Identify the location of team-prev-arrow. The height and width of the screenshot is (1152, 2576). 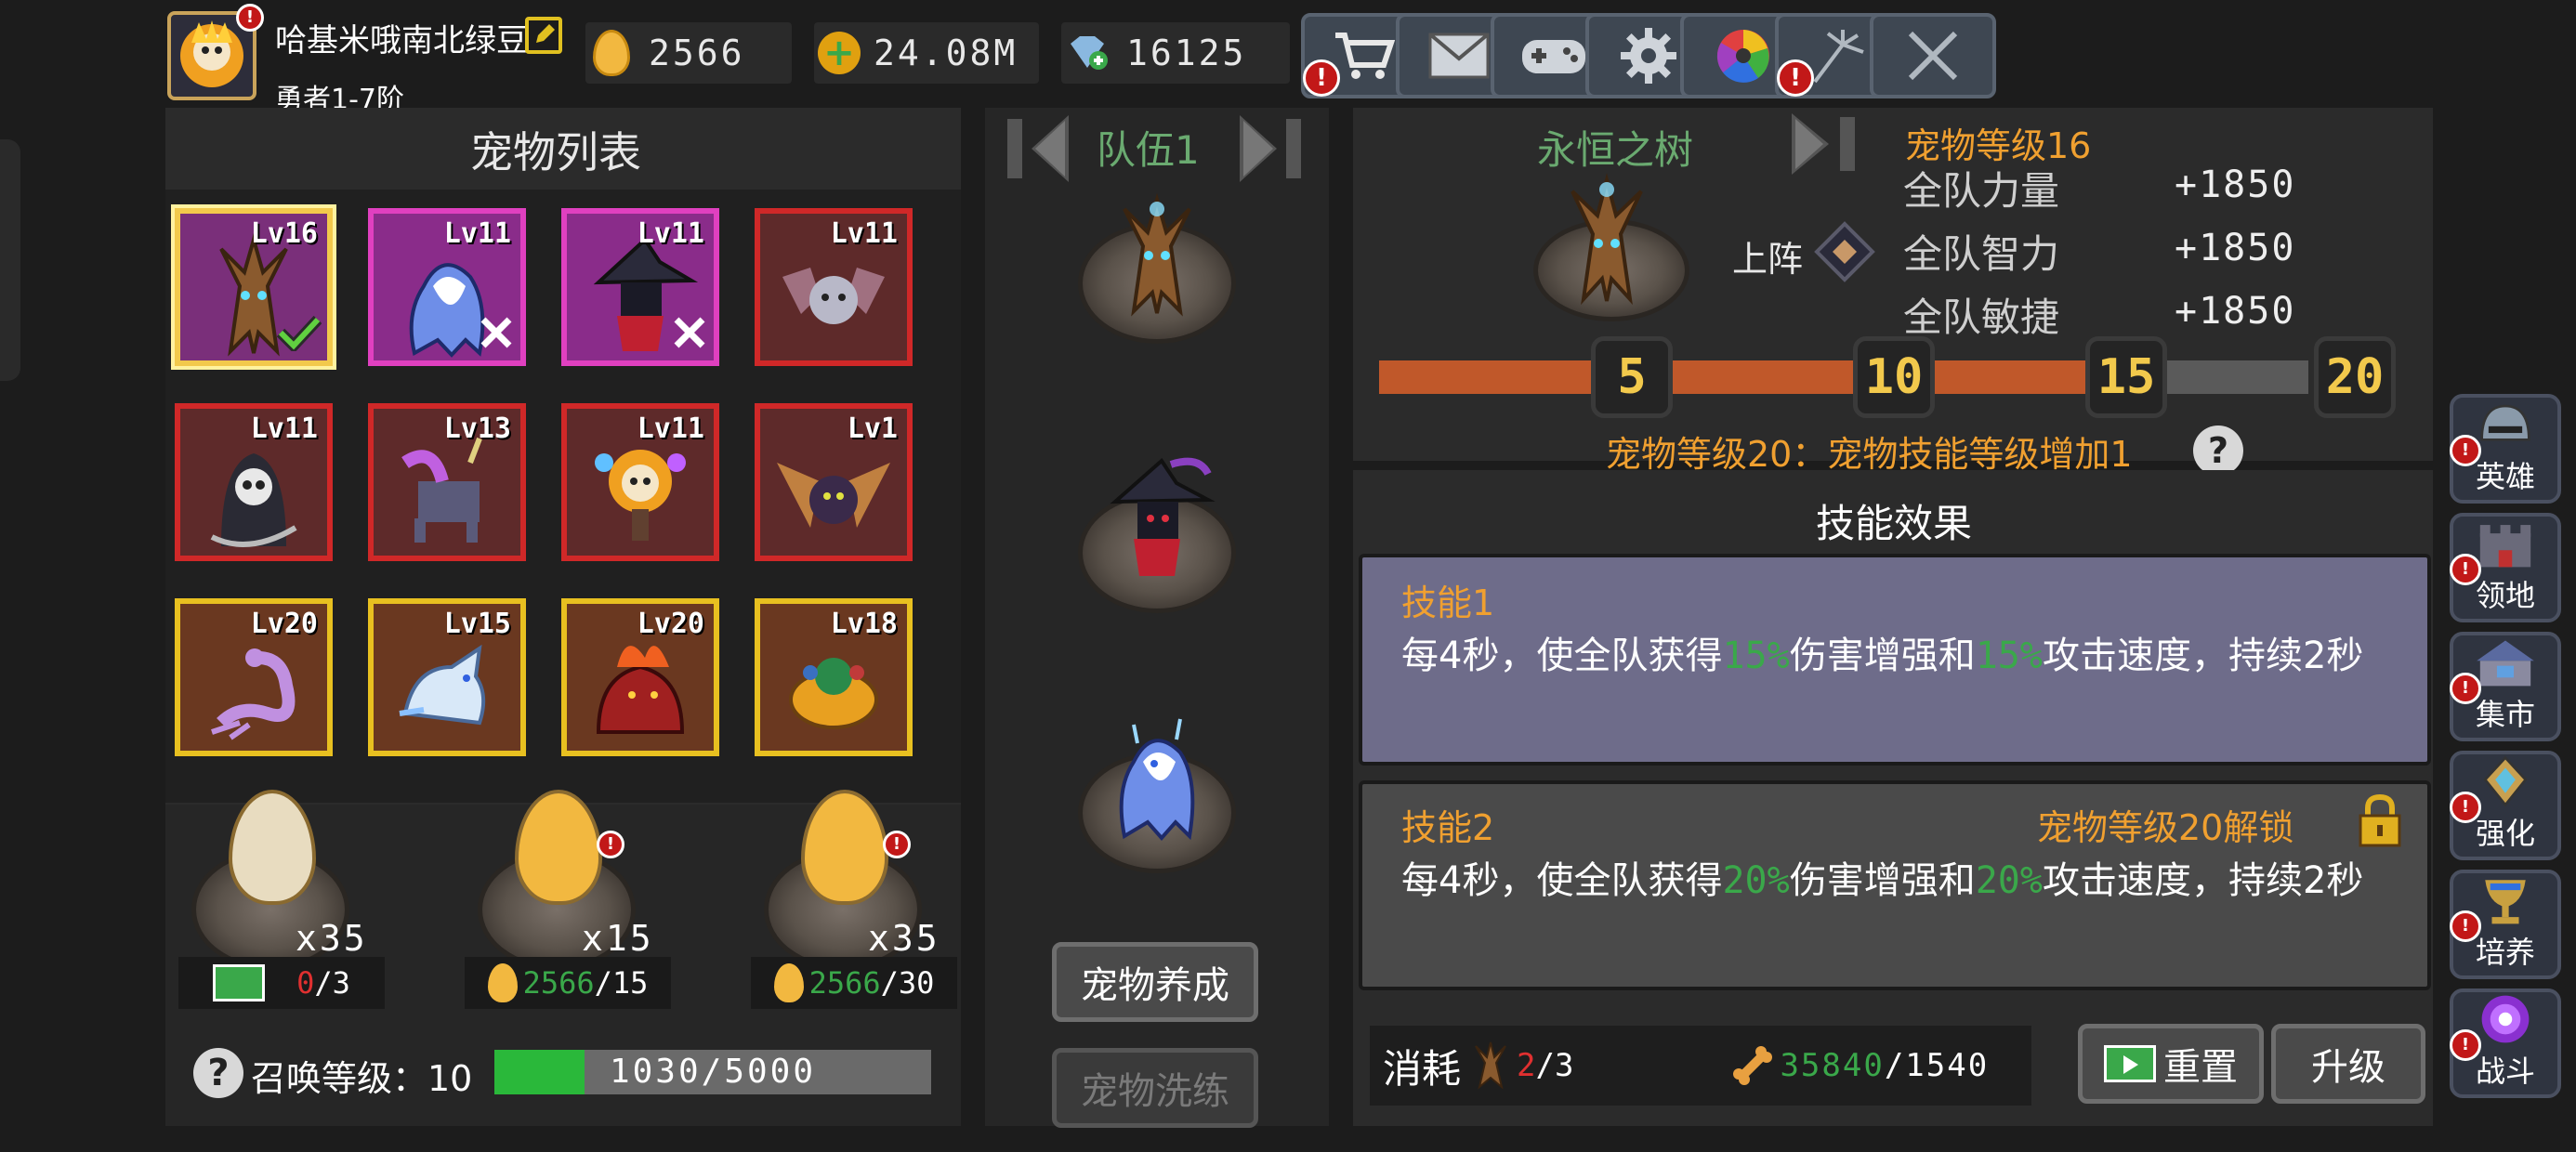
(1030, 148).